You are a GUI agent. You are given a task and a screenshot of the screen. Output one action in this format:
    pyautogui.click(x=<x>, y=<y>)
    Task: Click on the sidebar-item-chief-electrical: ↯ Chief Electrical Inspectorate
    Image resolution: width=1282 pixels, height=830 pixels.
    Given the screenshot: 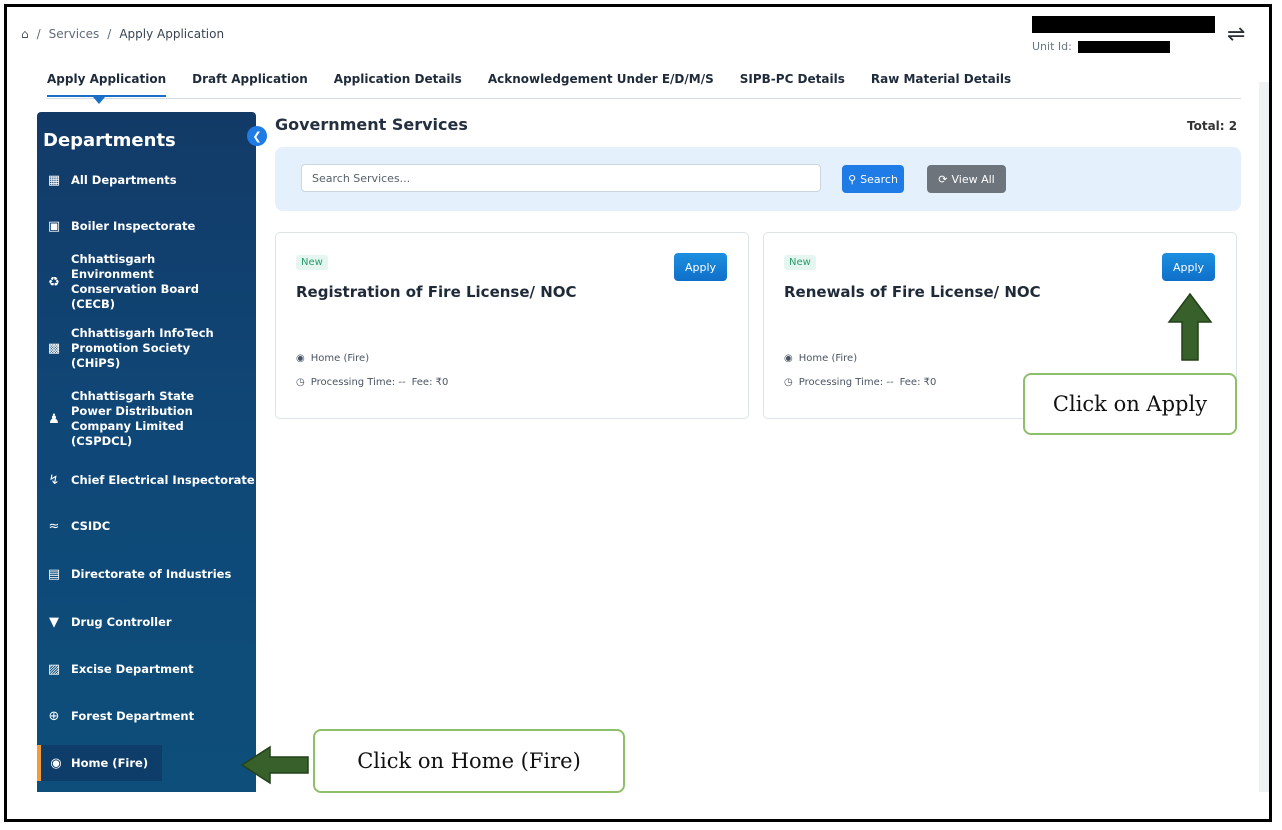 What is the action you would take?
    pyautogui.click(x=146, y=480)
    